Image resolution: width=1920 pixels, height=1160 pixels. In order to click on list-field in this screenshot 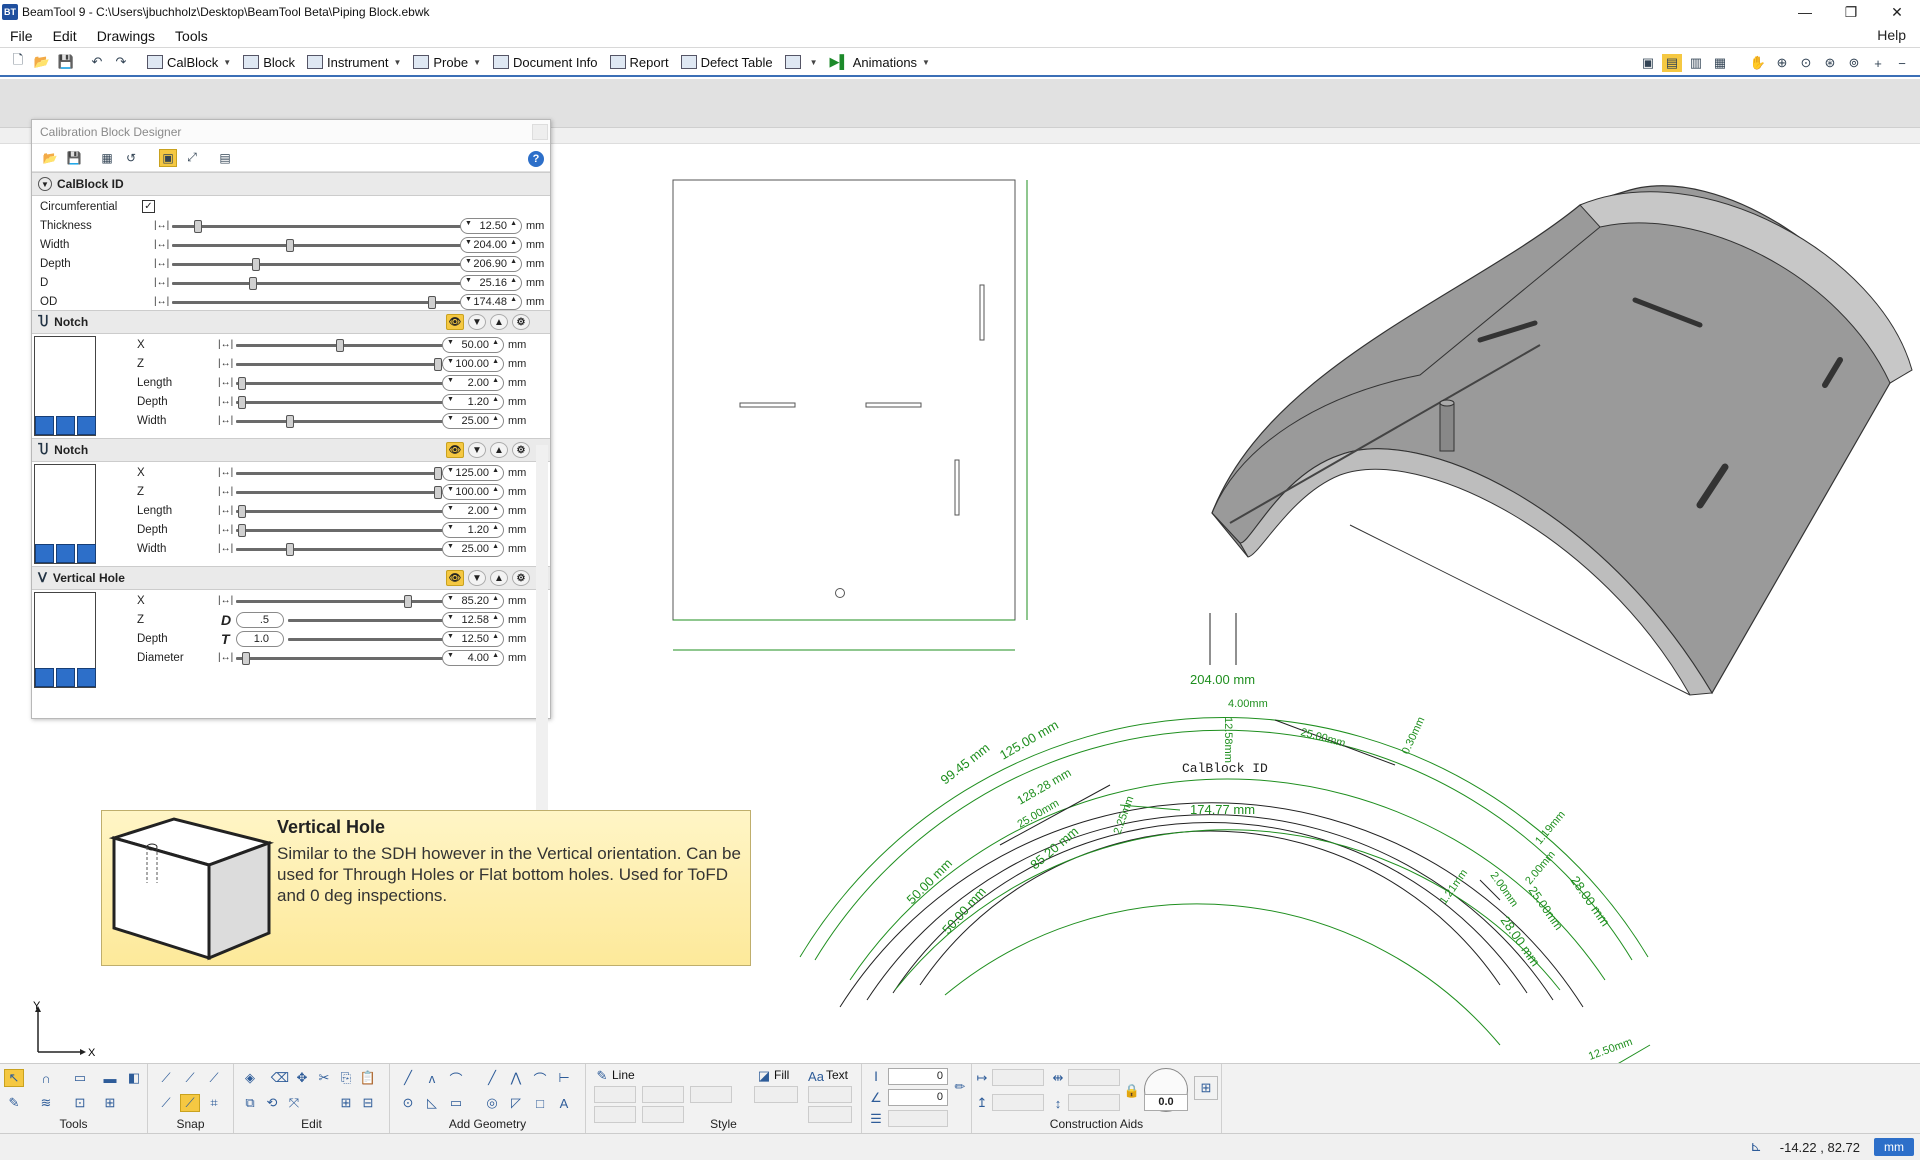, I will do `click(918, 1118)`.